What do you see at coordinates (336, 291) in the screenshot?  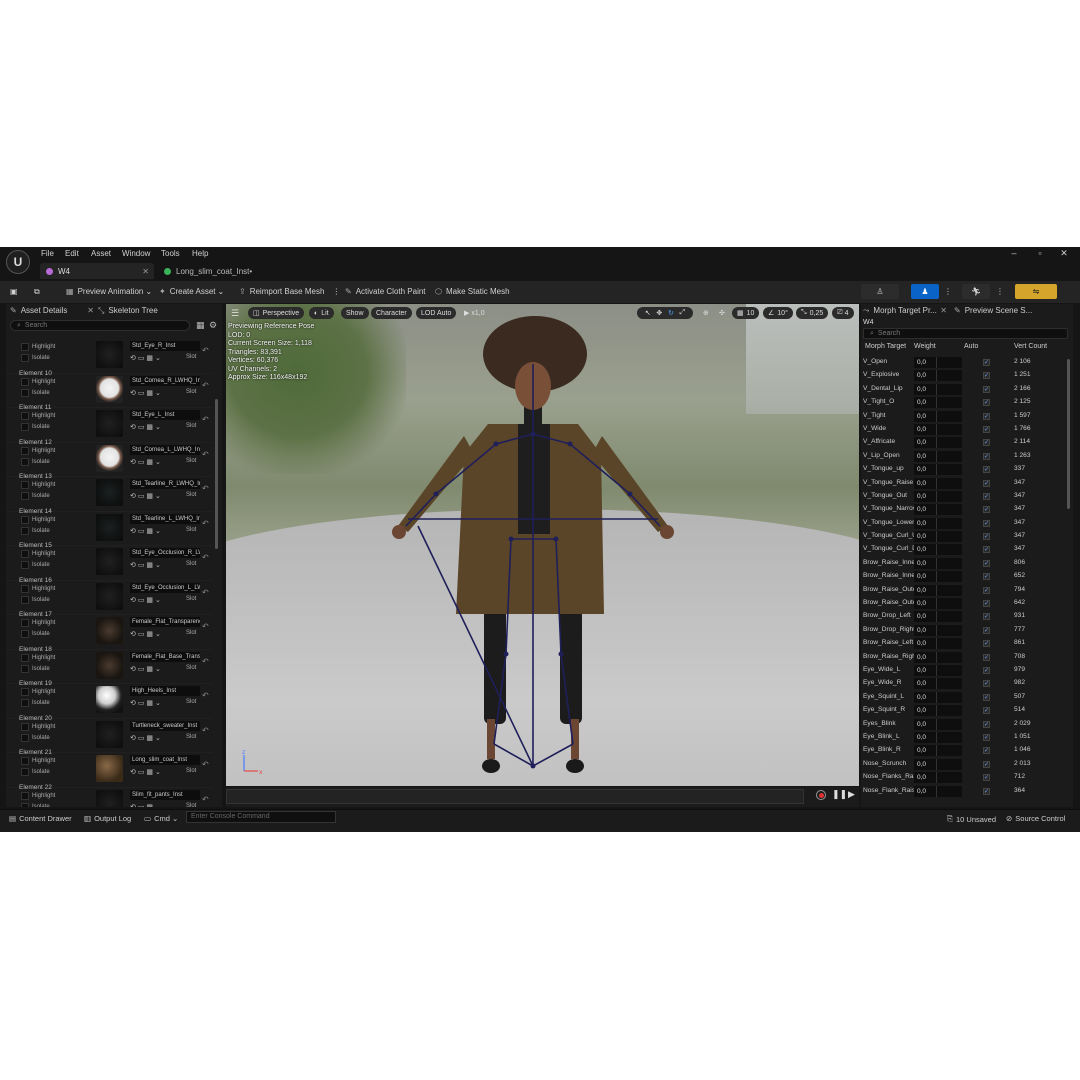 I see `more-options-icon: ⋮` at bounding box center [336, 291].